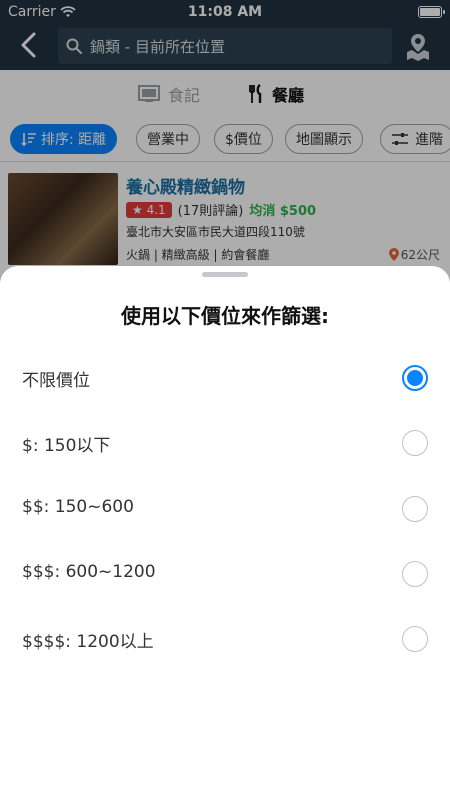  What do you see at coordinates (225, 316) in the screenshot?
I see `sheet-title: 使用以下價位來作篩選:` at bounding box center [225, 316].